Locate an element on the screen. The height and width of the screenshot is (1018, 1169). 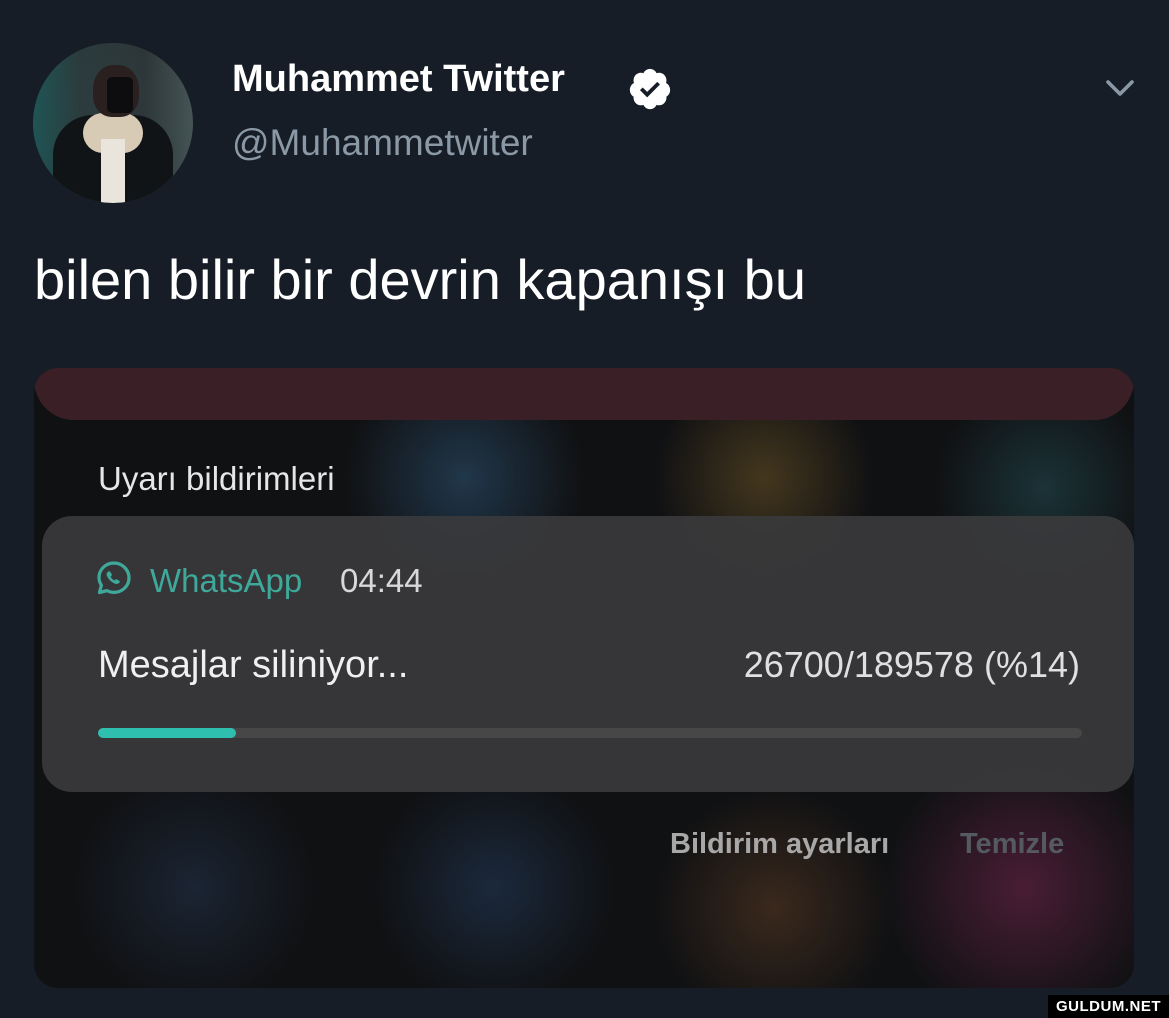
display-name: Muhammet Twitter is located at coordinates (398, 79).